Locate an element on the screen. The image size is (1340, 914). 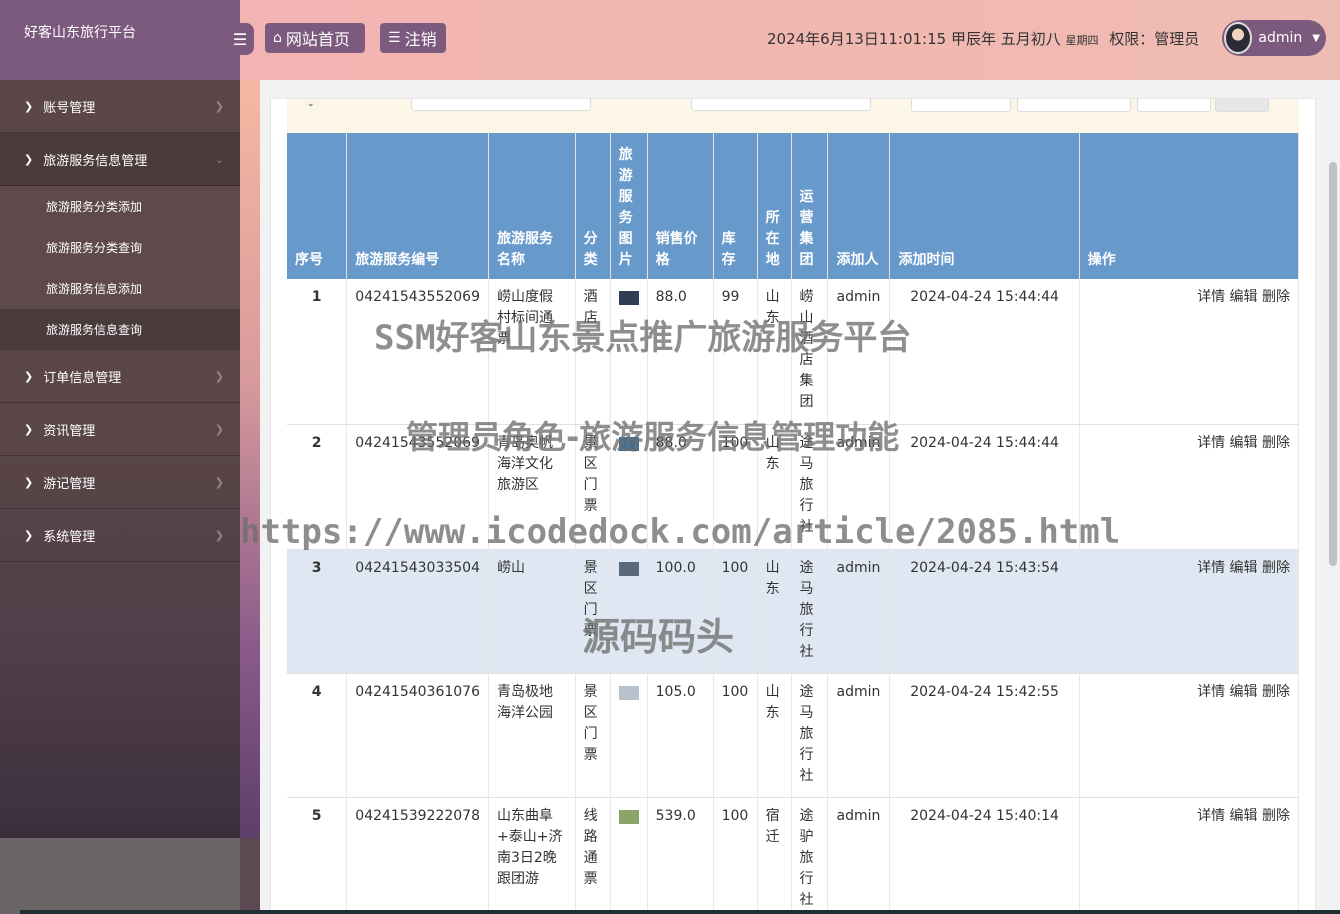
avatar is located at coordinates (1238, 38).